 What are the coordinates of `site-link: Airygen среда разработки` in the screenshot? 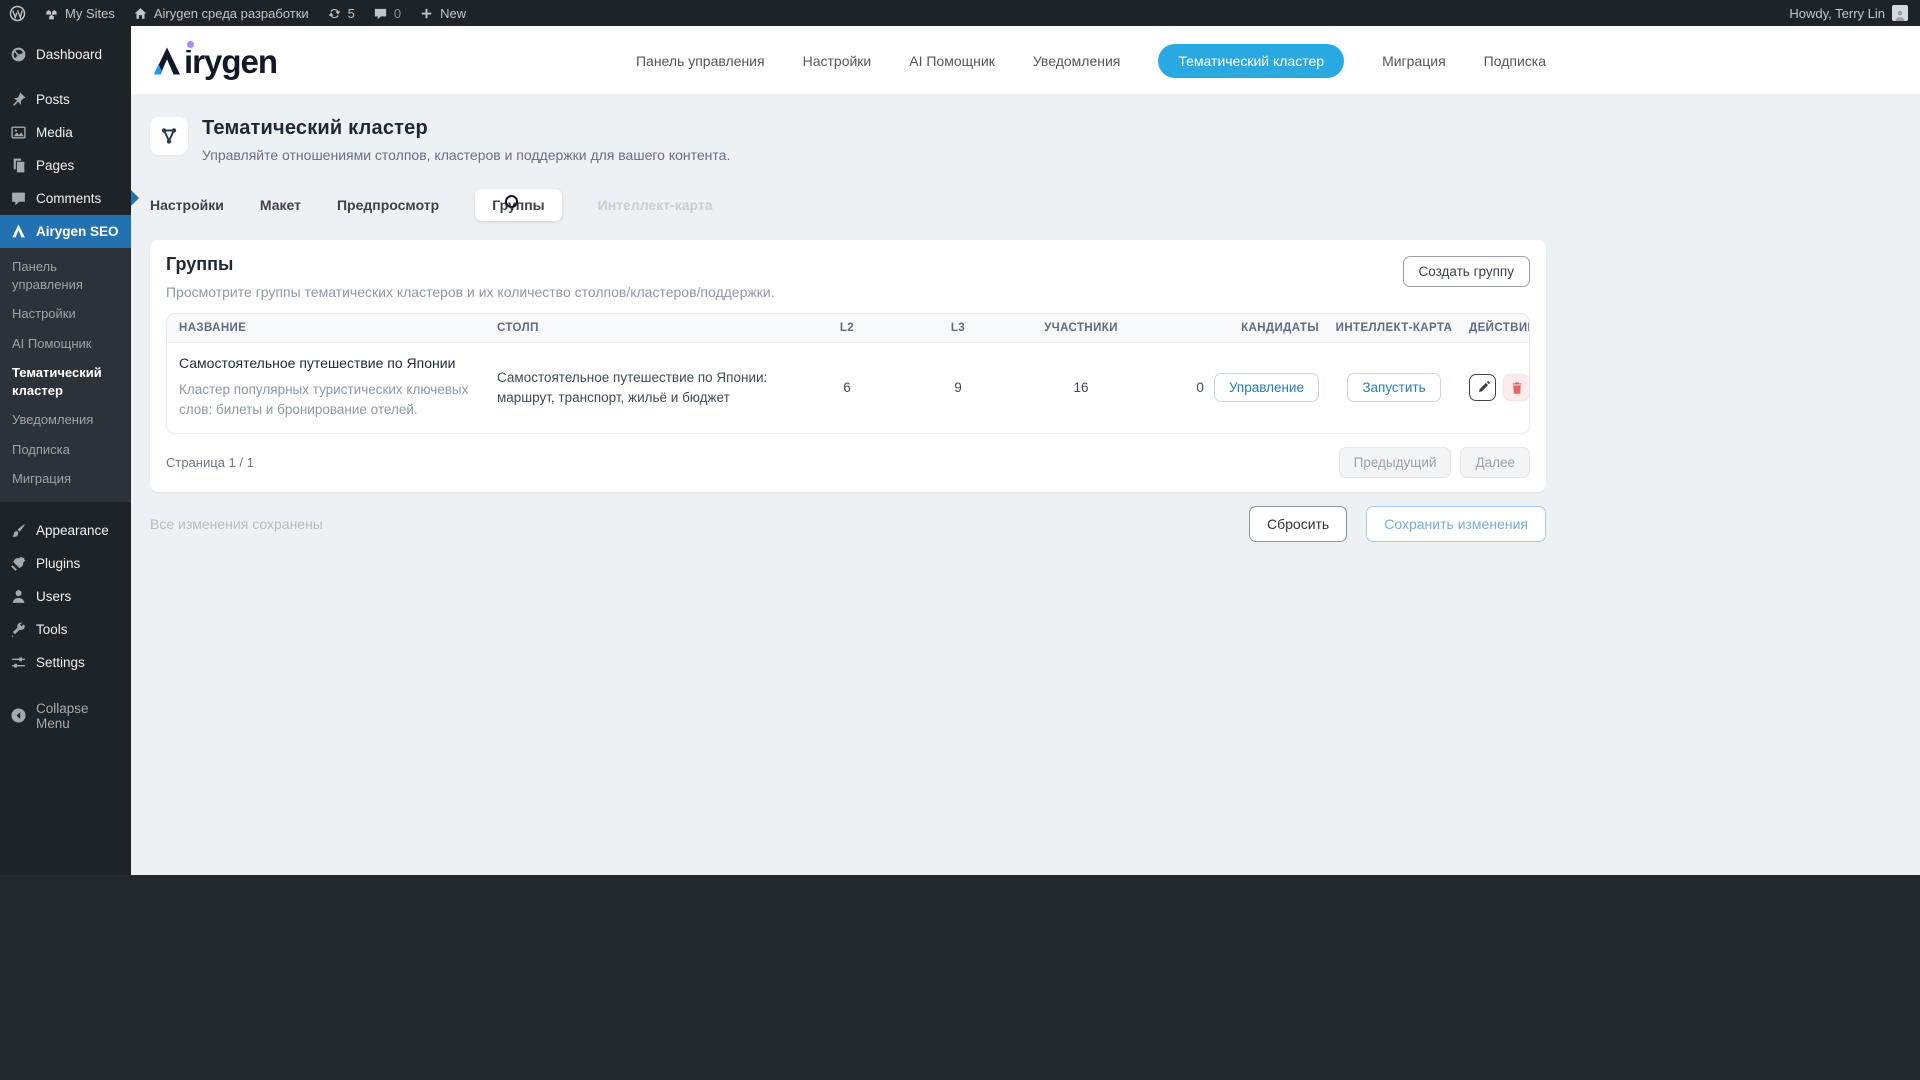 It's located at (221, 13).